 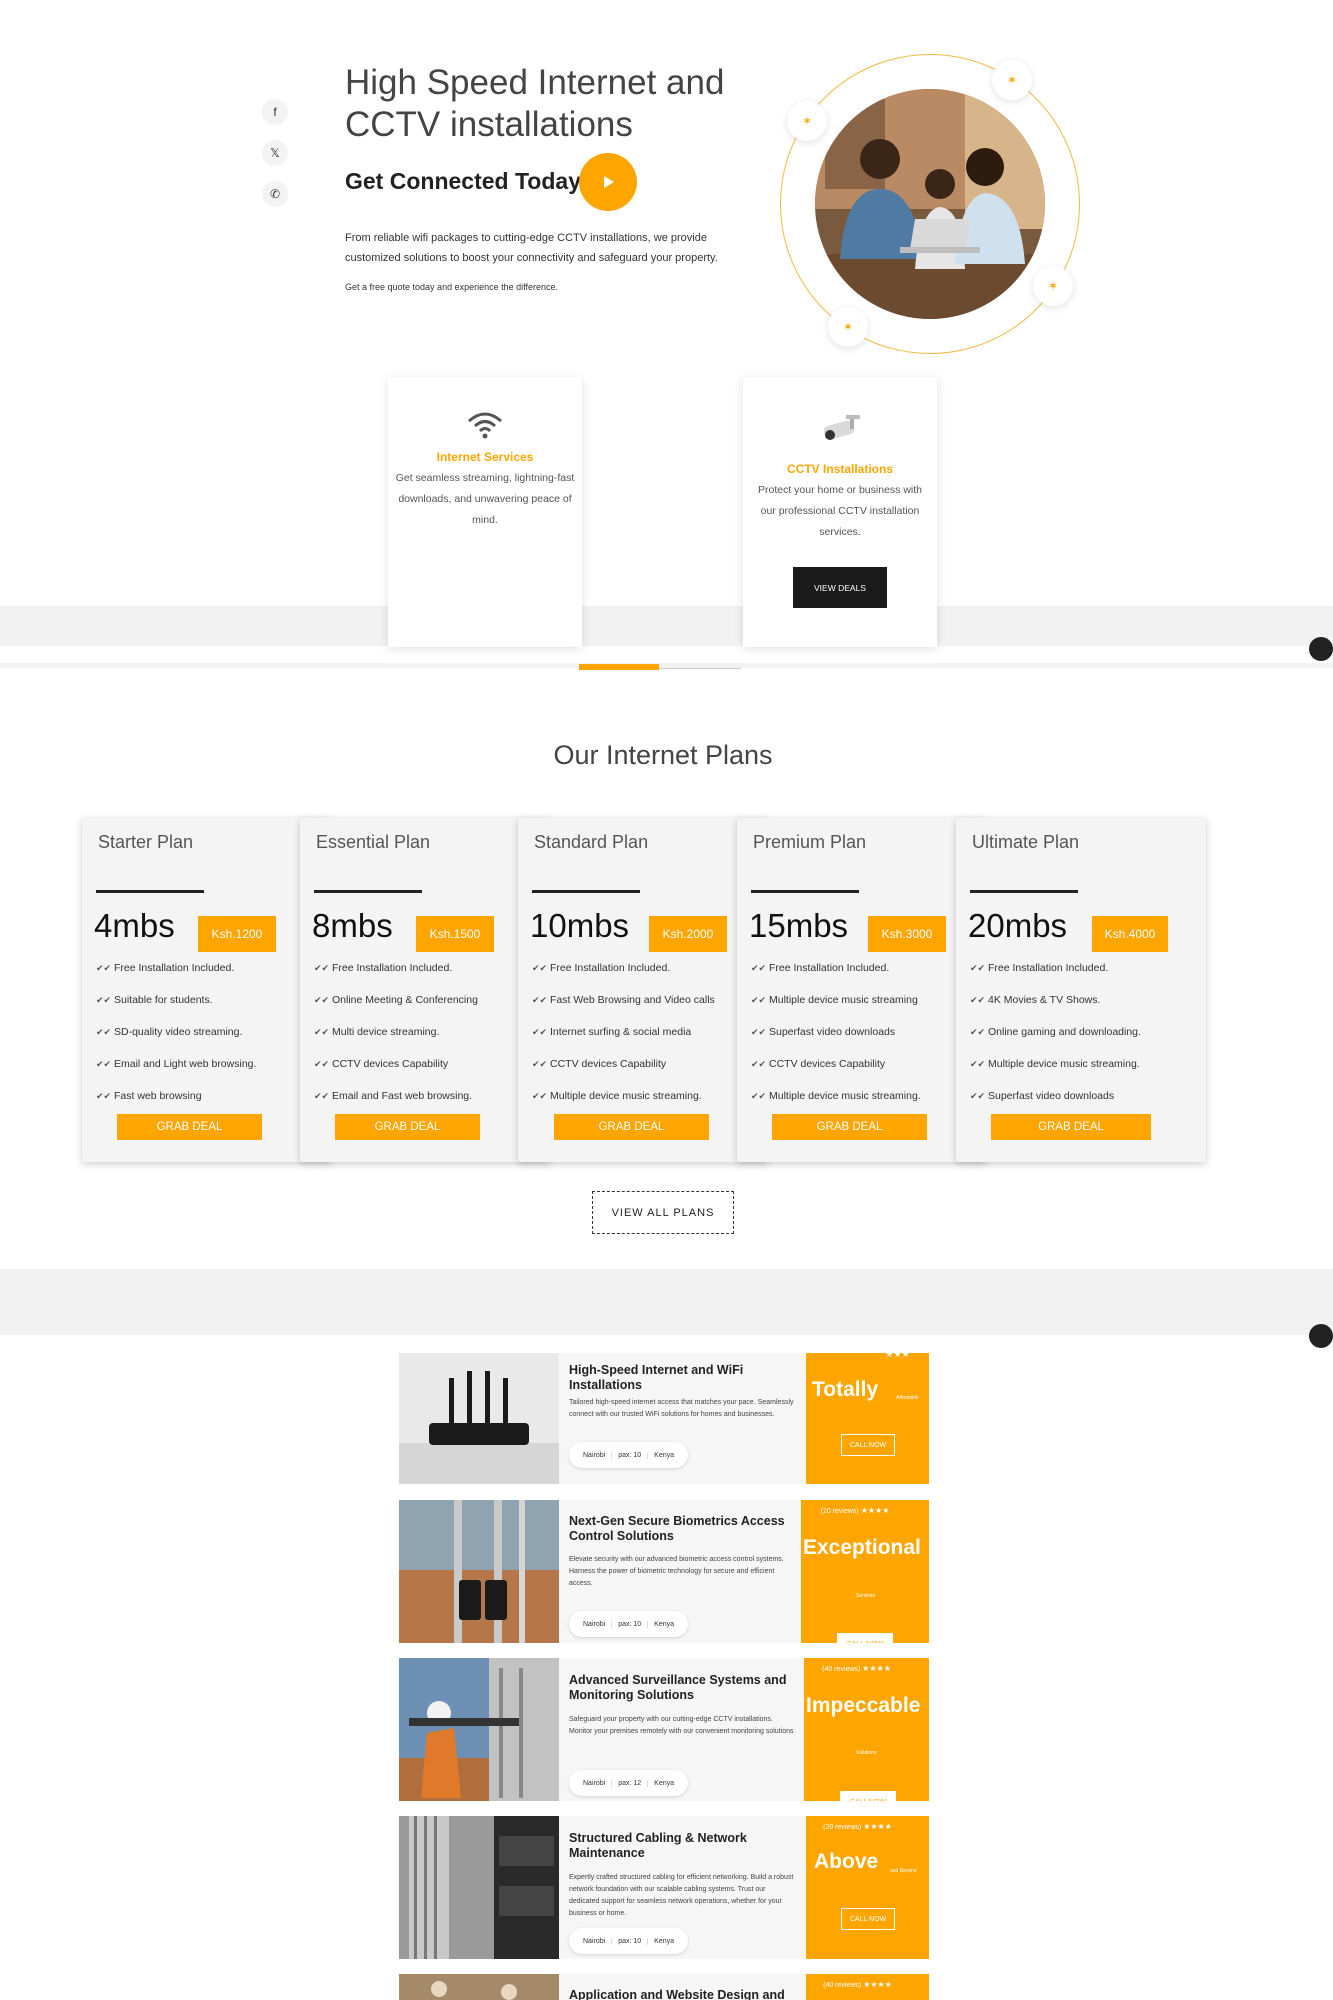 What do you see at coordinates (479, 1571) in the screenshot?
I see `biometrics-photo` at bounding box center [479, 1571].